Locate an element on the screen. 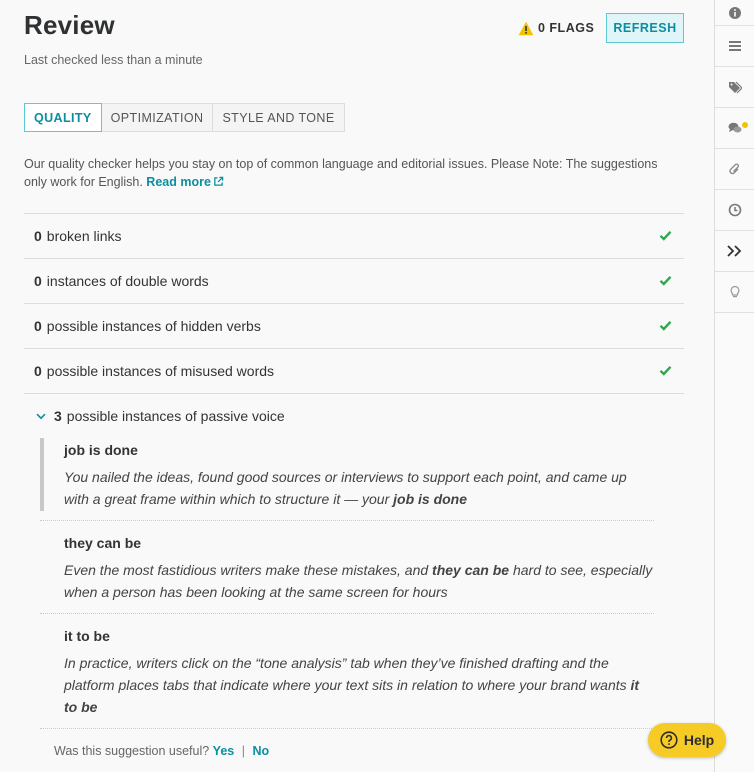 Image resolution: width=754 pixels, height=772 pixels. chevron-down-icon is located at coordinates (41, 416).